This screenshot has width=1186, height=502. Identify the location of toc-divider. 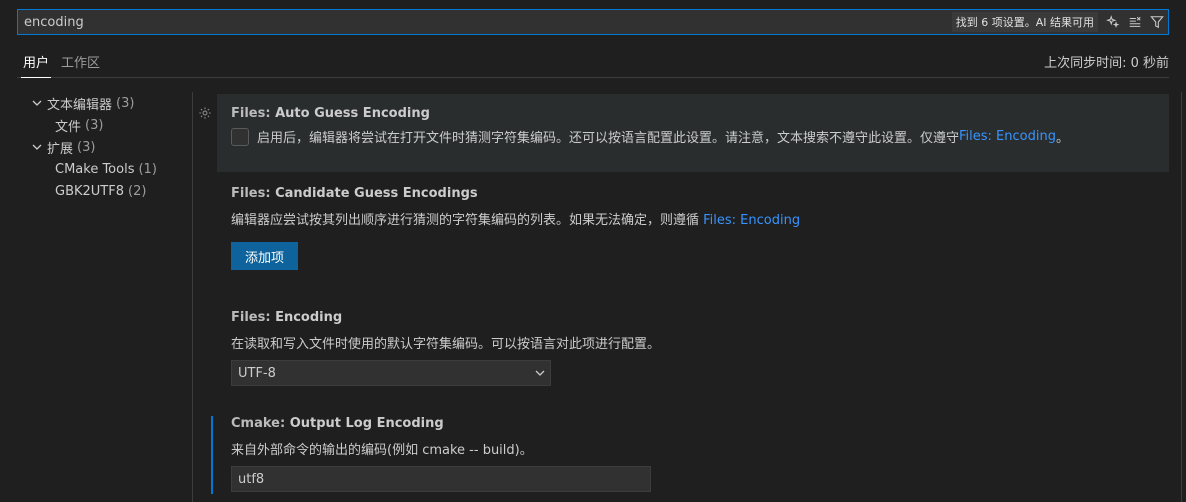
(192, 297).